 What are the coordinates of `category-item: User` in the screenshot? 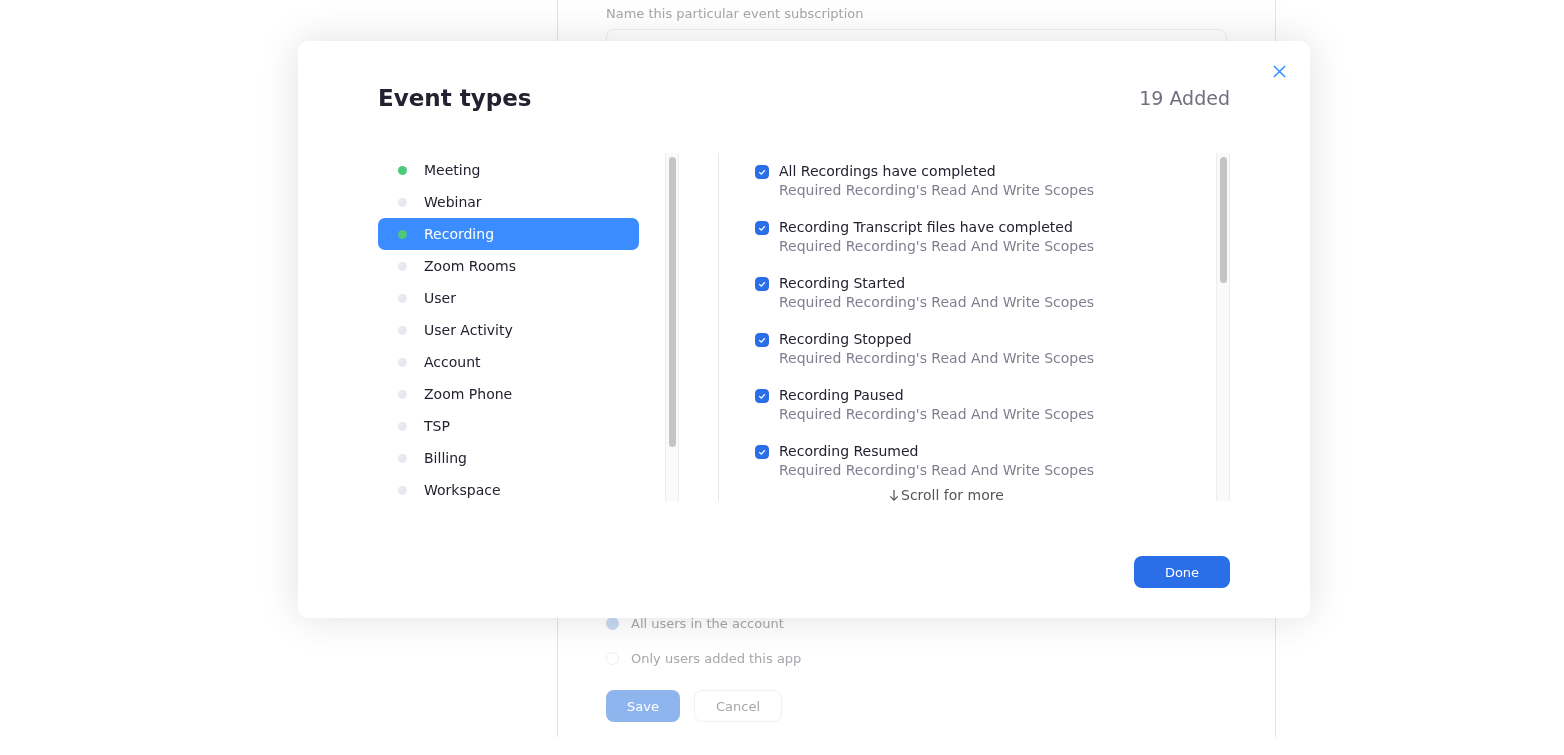 It's located at (508, 298).